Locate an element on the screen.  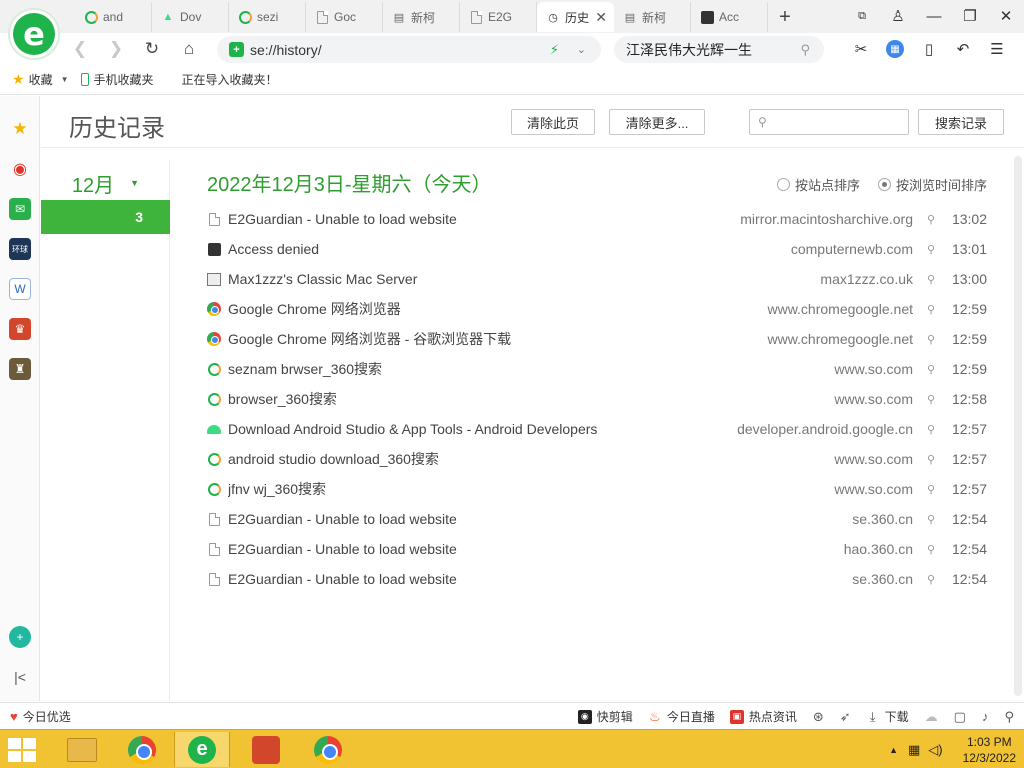
favorites-star-icon: ★ is located at coordinates (20, 129).